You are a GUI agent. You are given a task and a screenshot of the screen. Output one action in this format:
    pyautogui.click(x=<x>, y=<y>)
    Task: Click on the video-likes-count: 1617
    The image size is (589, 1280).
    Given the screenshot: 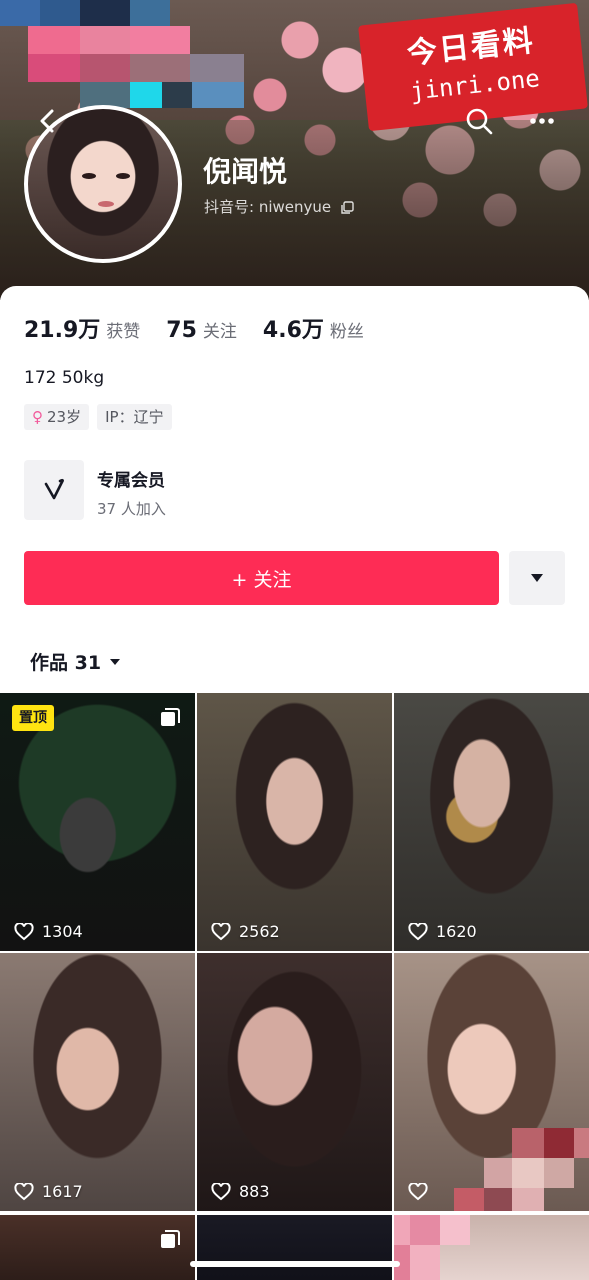 What is the action you would take?
    pyautogui.click(x=62, y=1191)
    